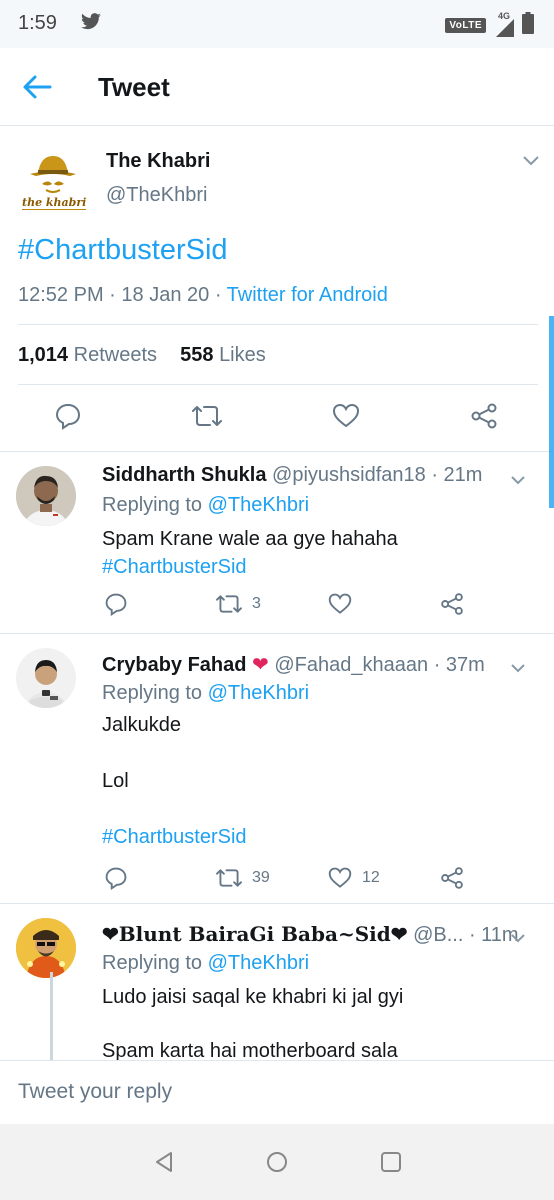 The image size is (554, 1200). I want to click on system-navigation-bar, so click(277, 1162).